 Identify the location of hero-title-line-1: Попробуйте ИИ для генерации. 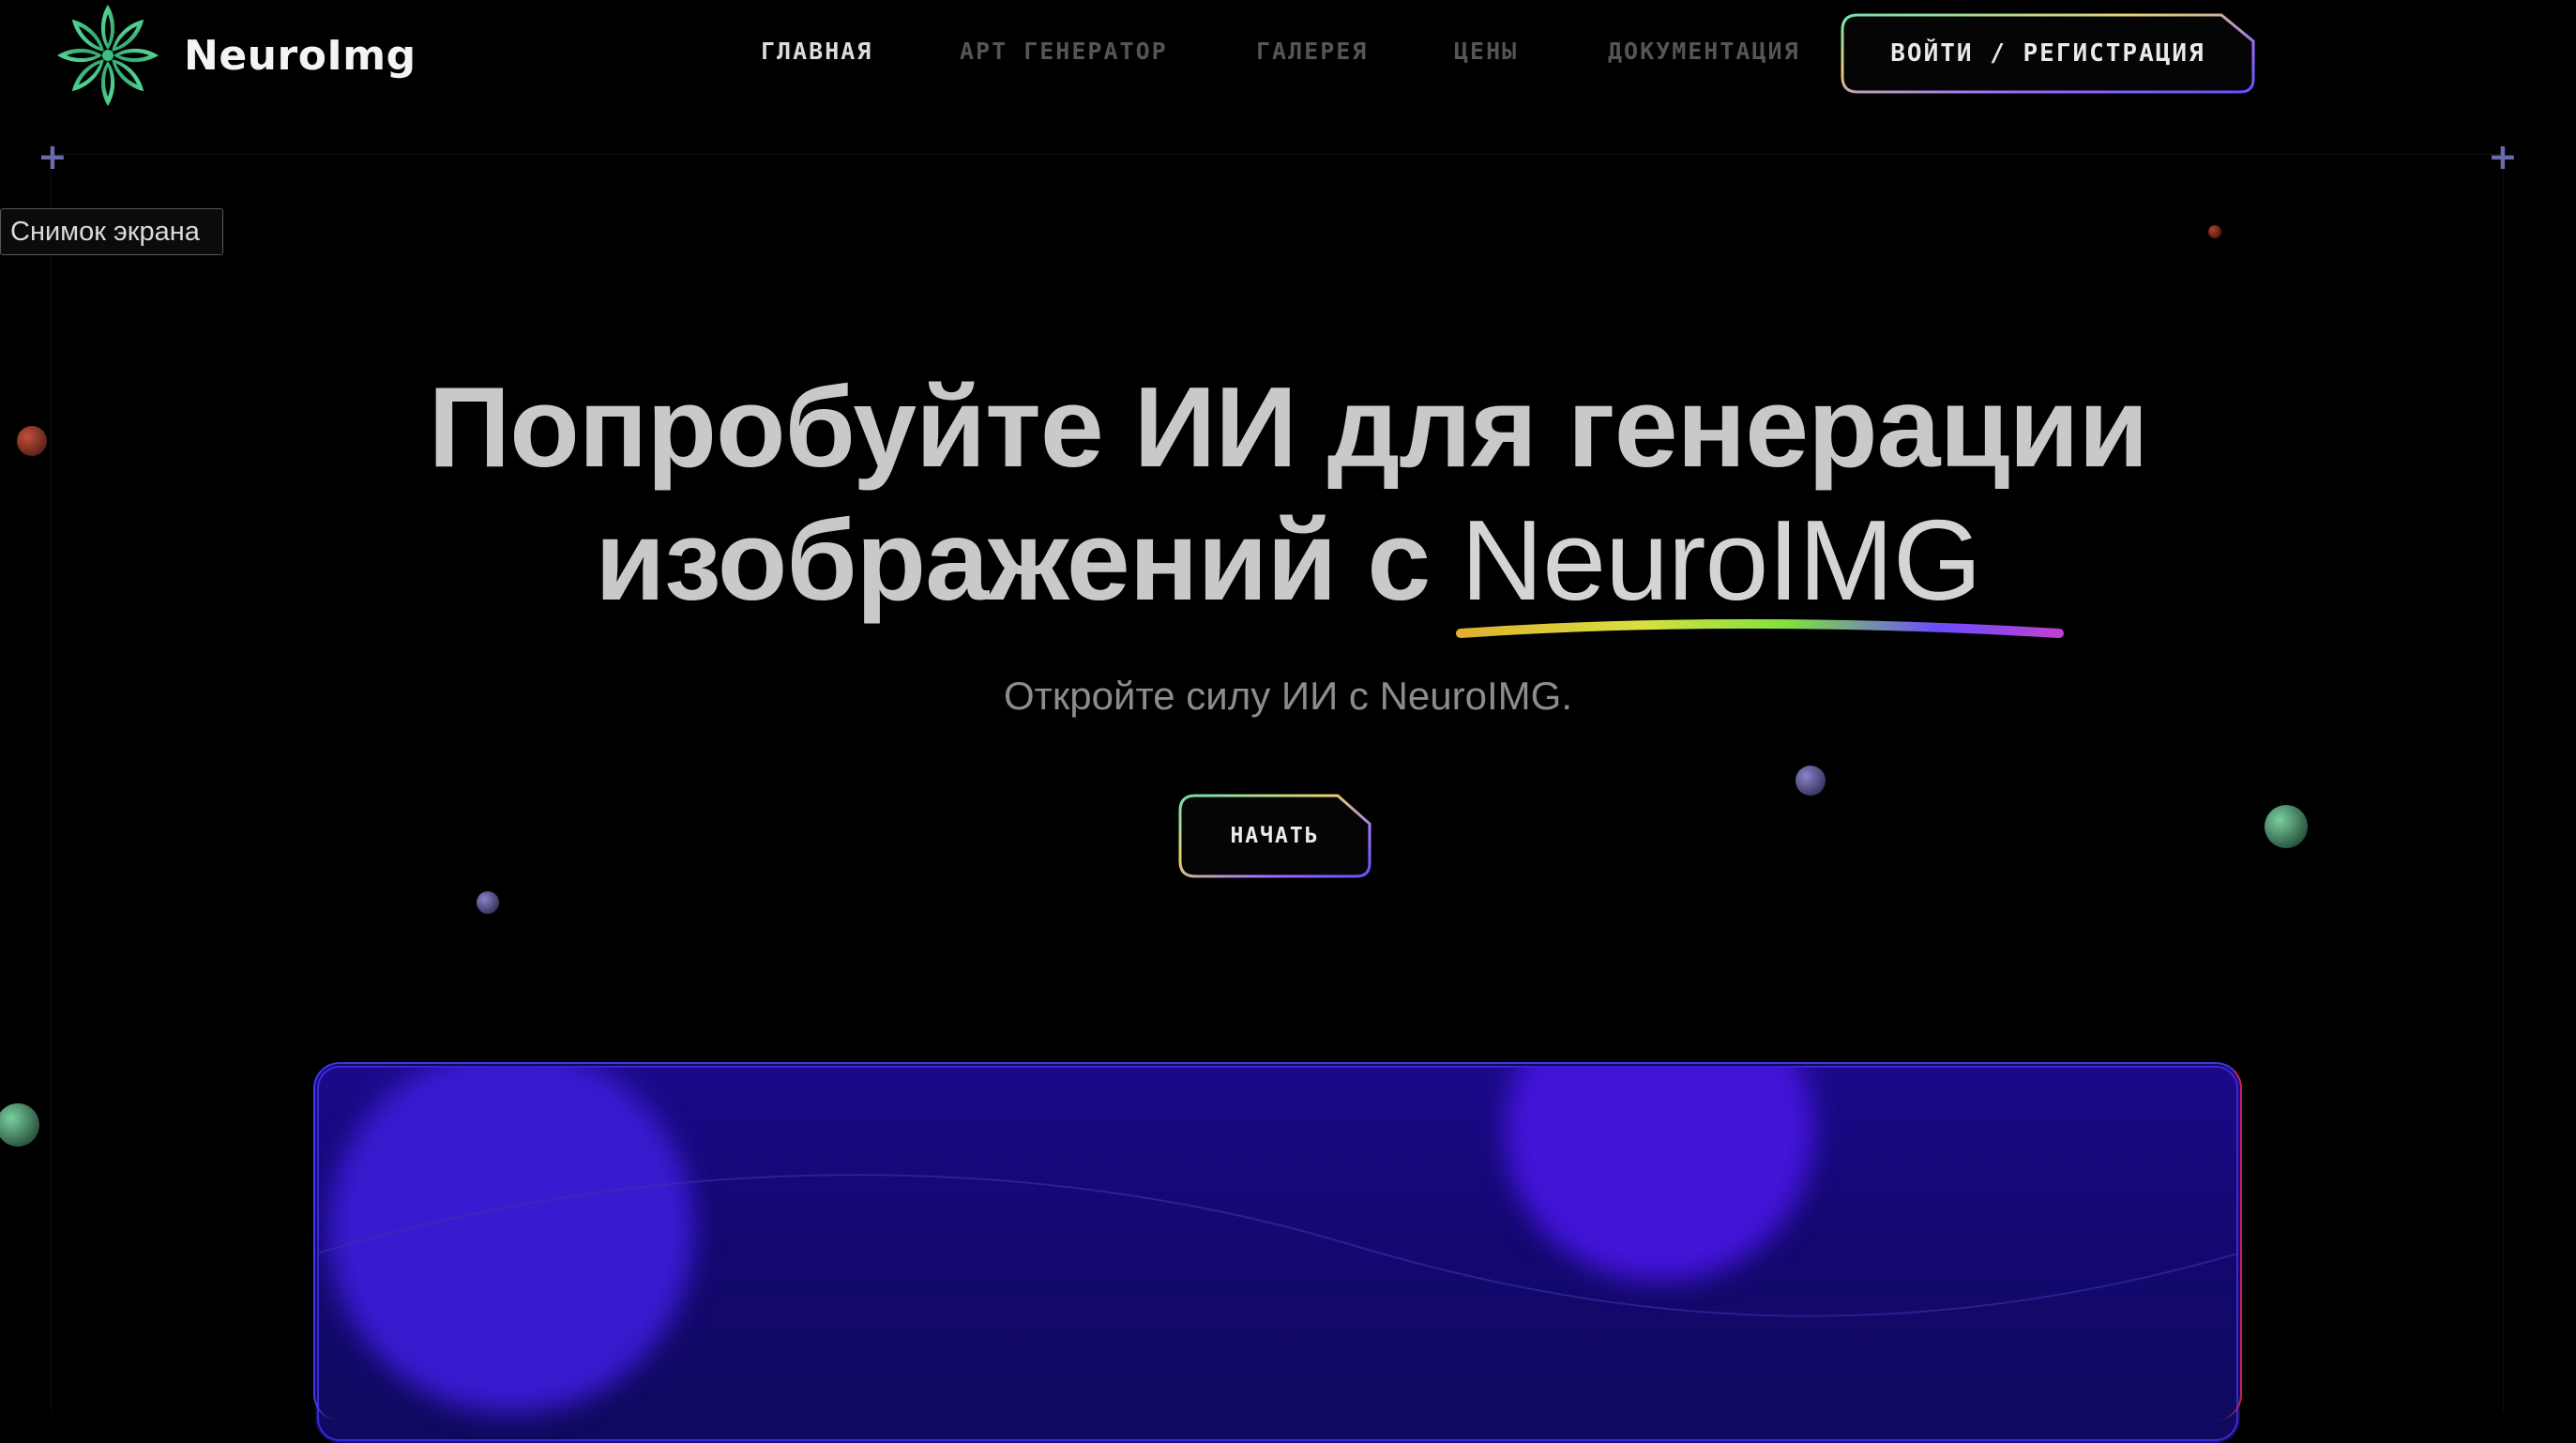
(1288, 427).